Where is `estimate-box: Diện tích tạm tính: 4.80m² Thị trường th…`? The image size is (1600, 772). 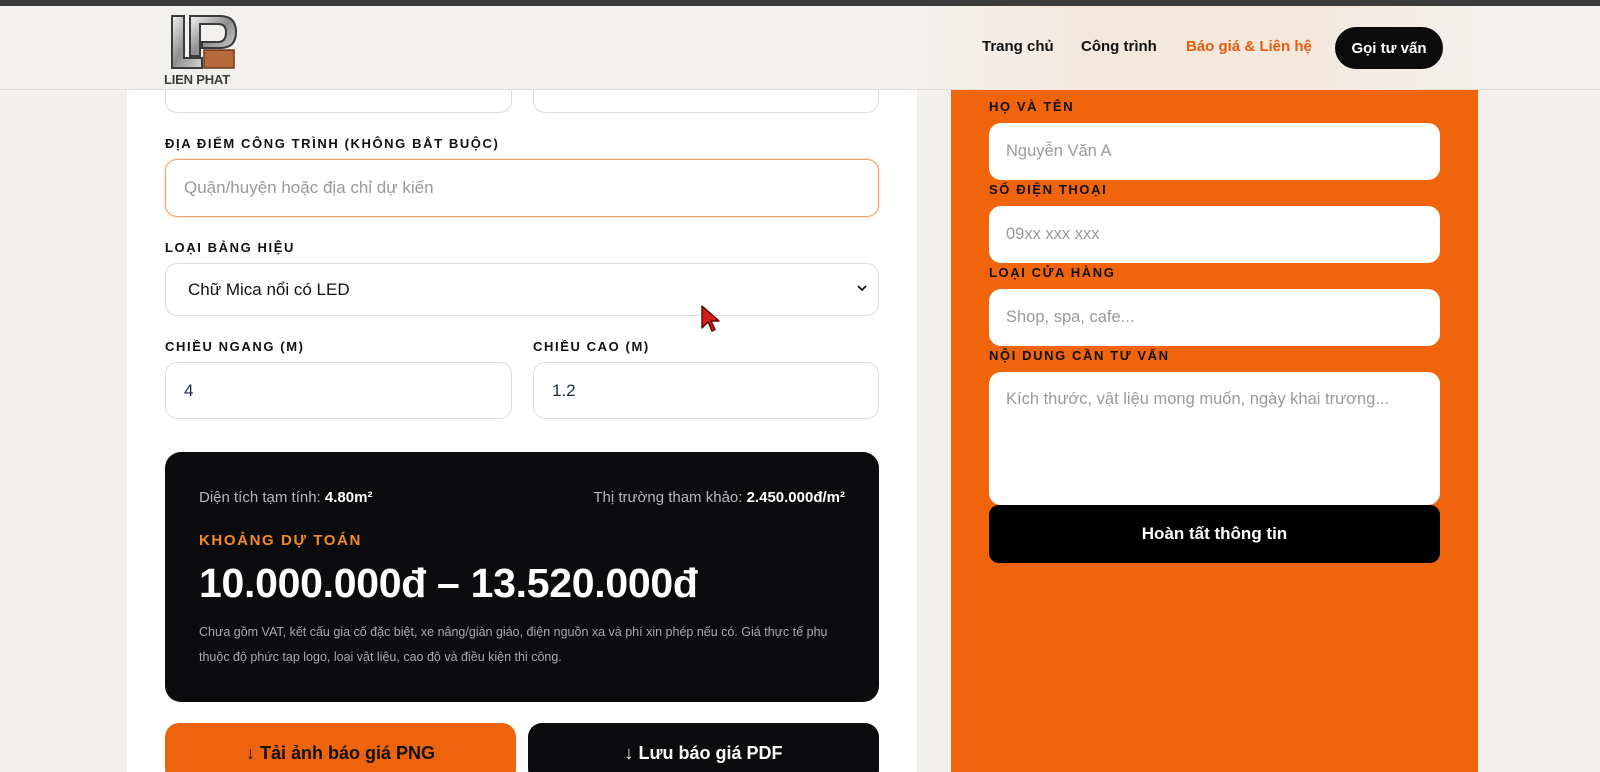
estimate-box: Diện tích tạm tính: 4.80m² Thị trường th… is located at coordinates (522, 577).